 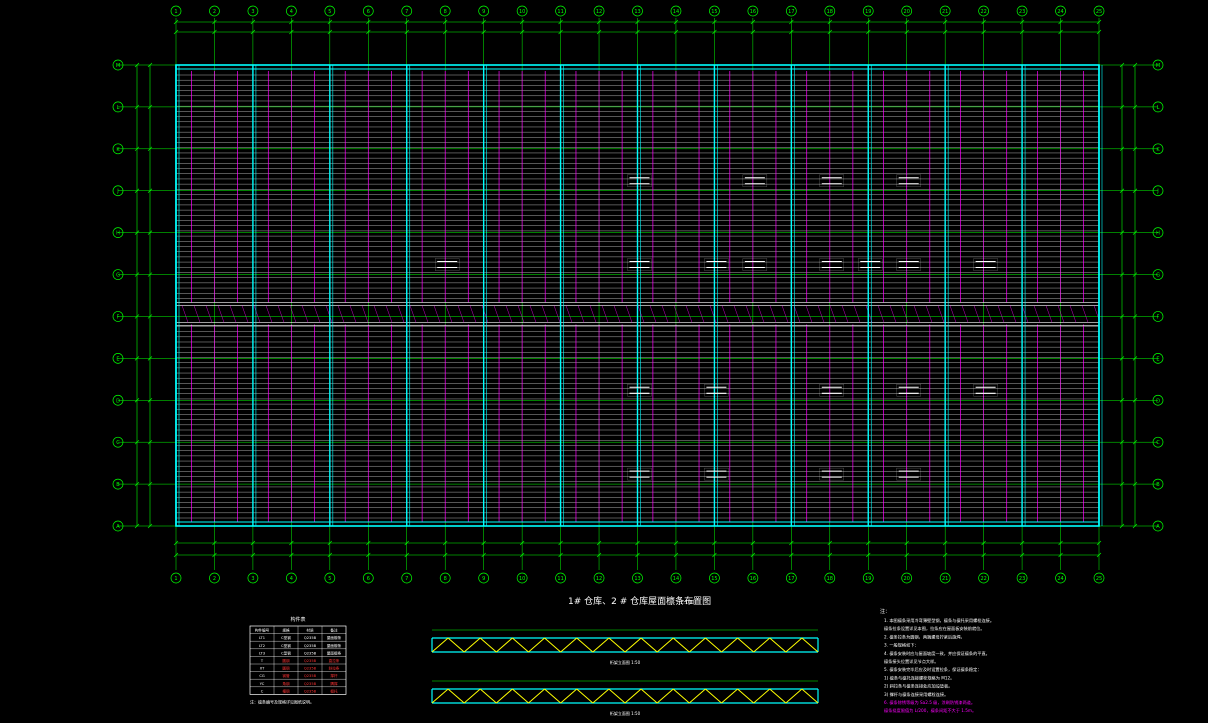 What do you see at coordinates (286, 690) in the screenshot?
I see `members-table-cell: 槽钢` at bounding box center [286, 690].